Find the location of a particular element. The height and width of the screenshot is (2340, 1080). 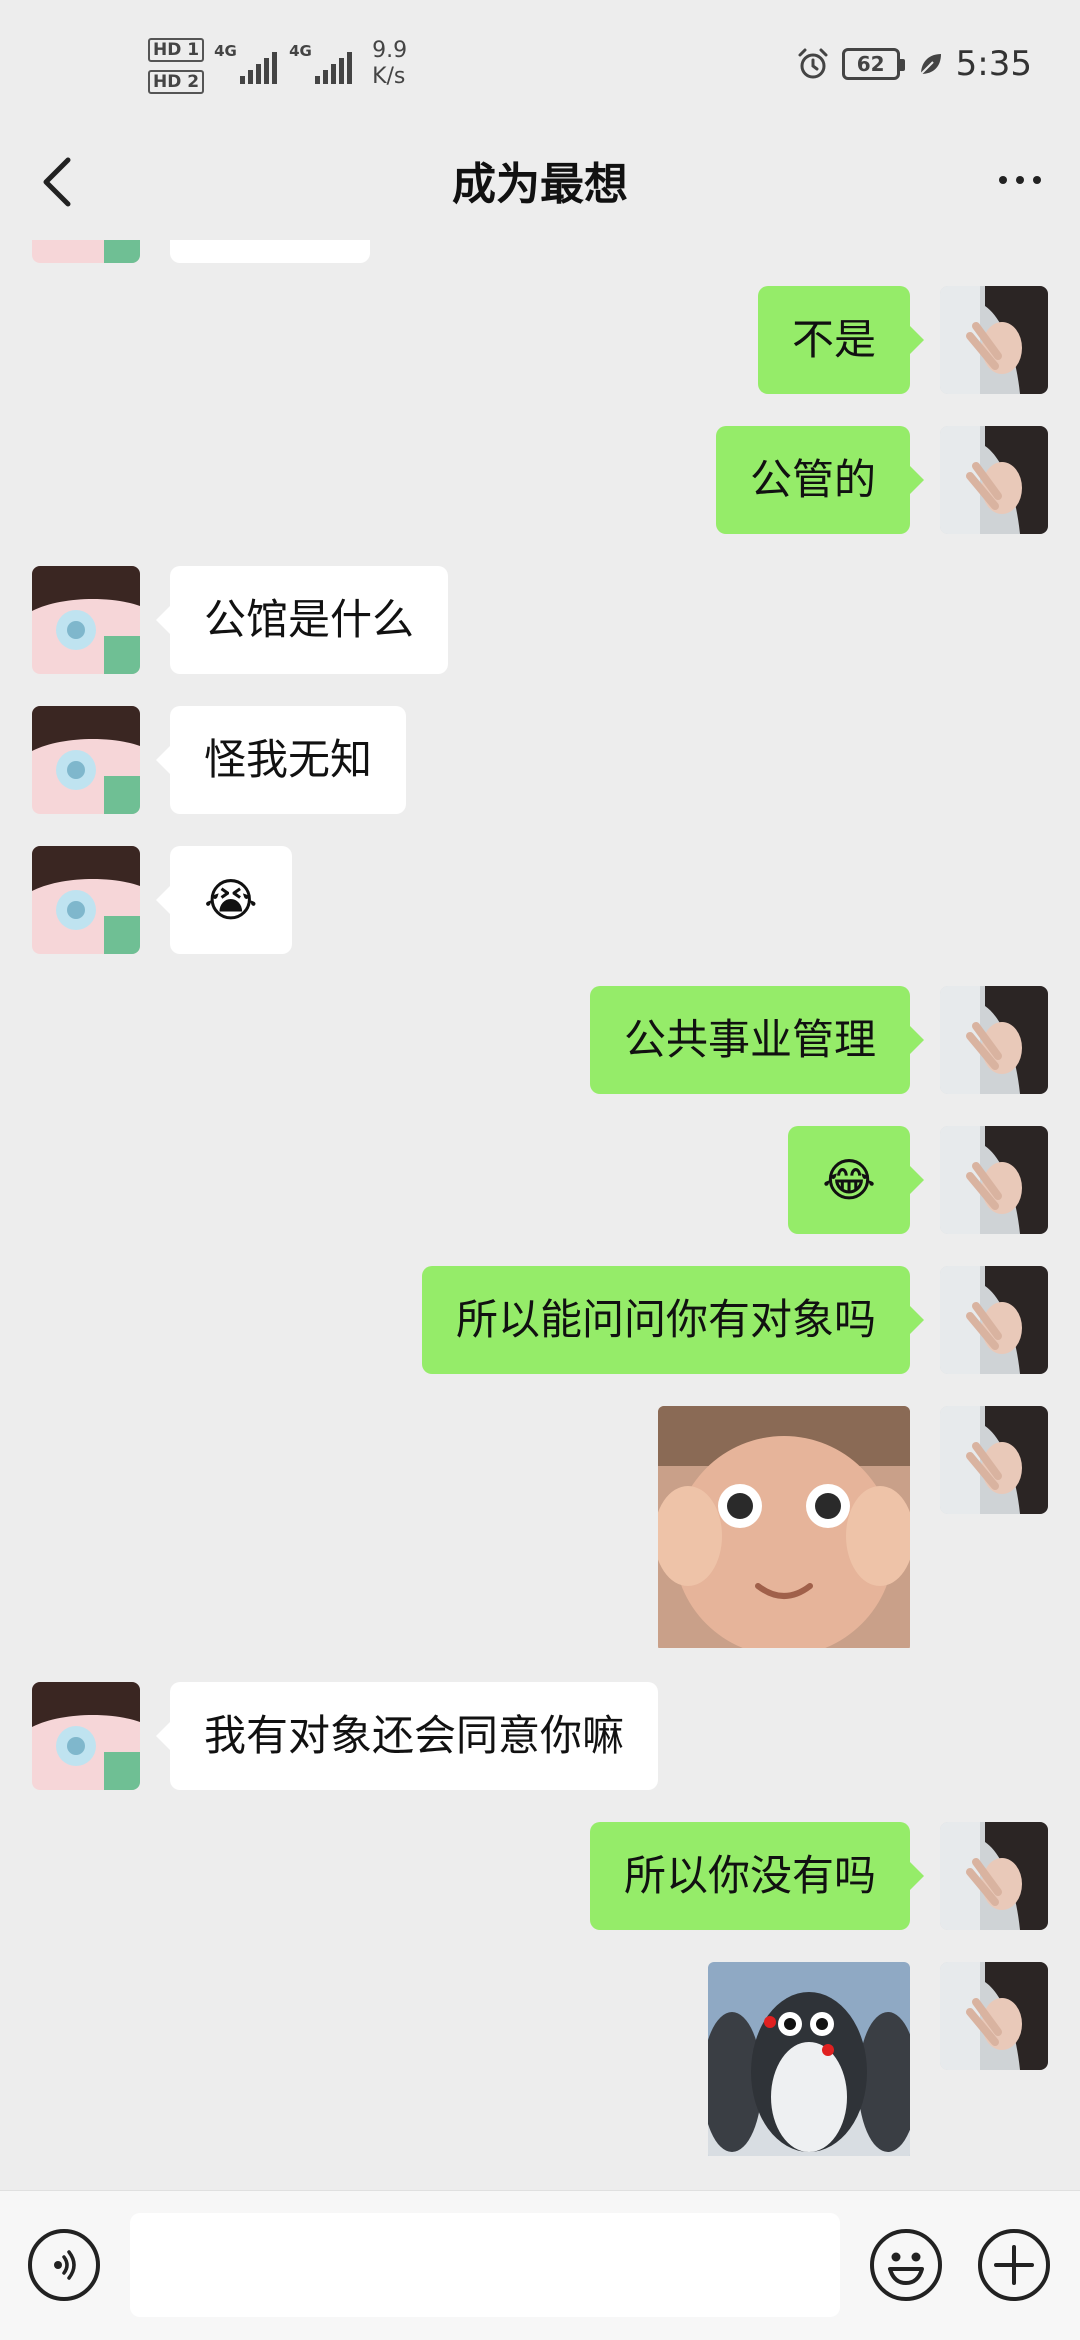

message-bubble-sent: 😂 is located at coordinates (856, 1180).